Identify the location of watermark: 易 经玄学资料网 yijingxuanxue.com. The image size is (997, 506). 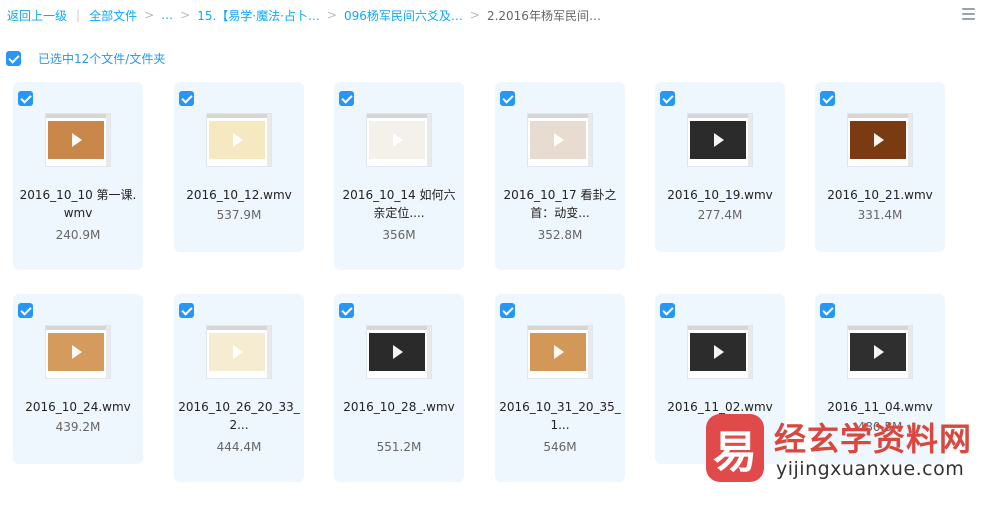
(841, 450).